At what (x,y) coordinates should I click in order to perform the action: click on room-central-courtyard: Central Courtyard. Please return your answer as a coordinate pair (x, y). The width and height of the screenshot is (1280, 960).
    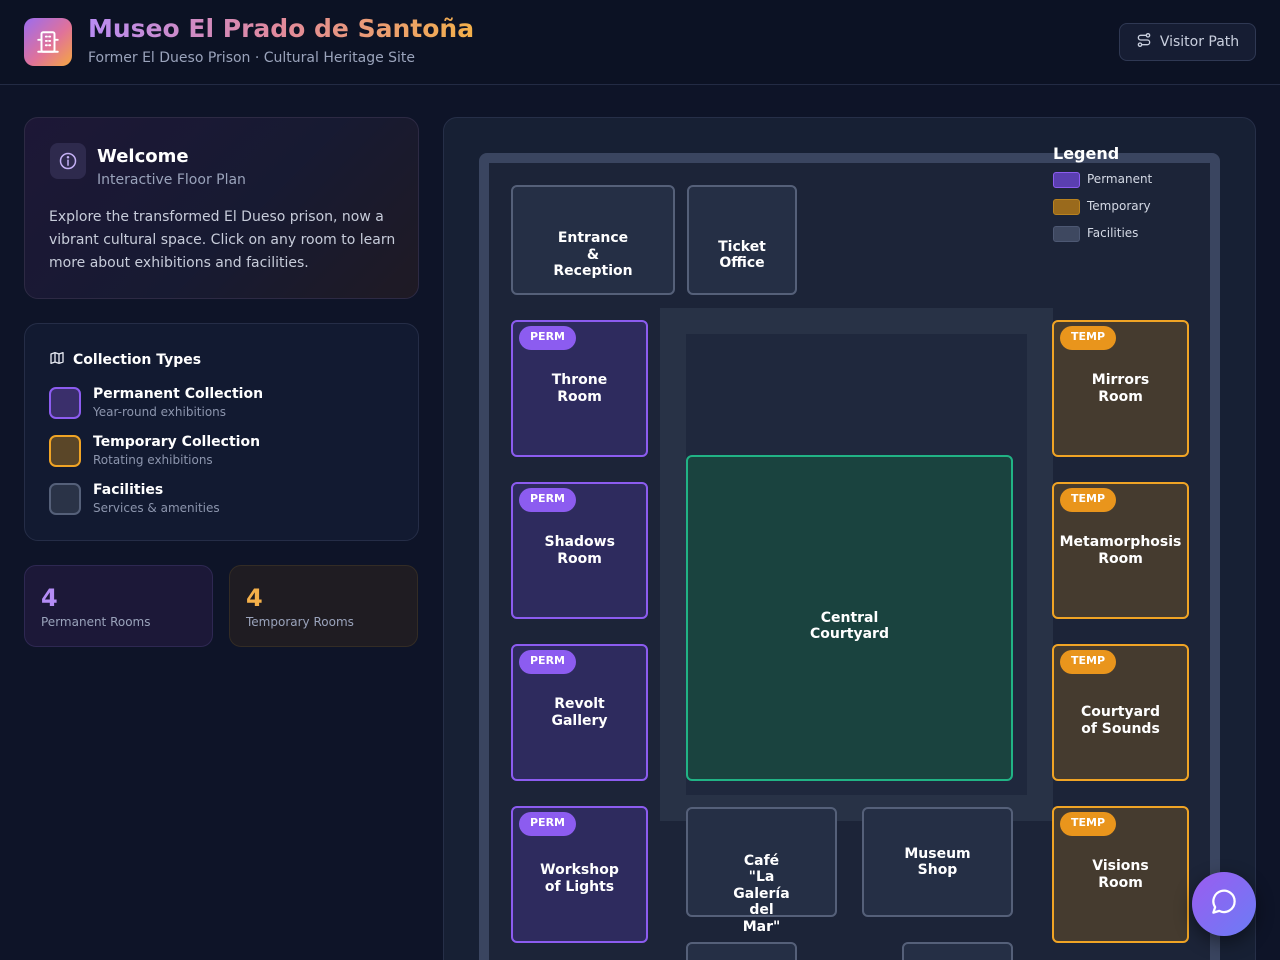
    Looking at the image, I should click on (849, 618).